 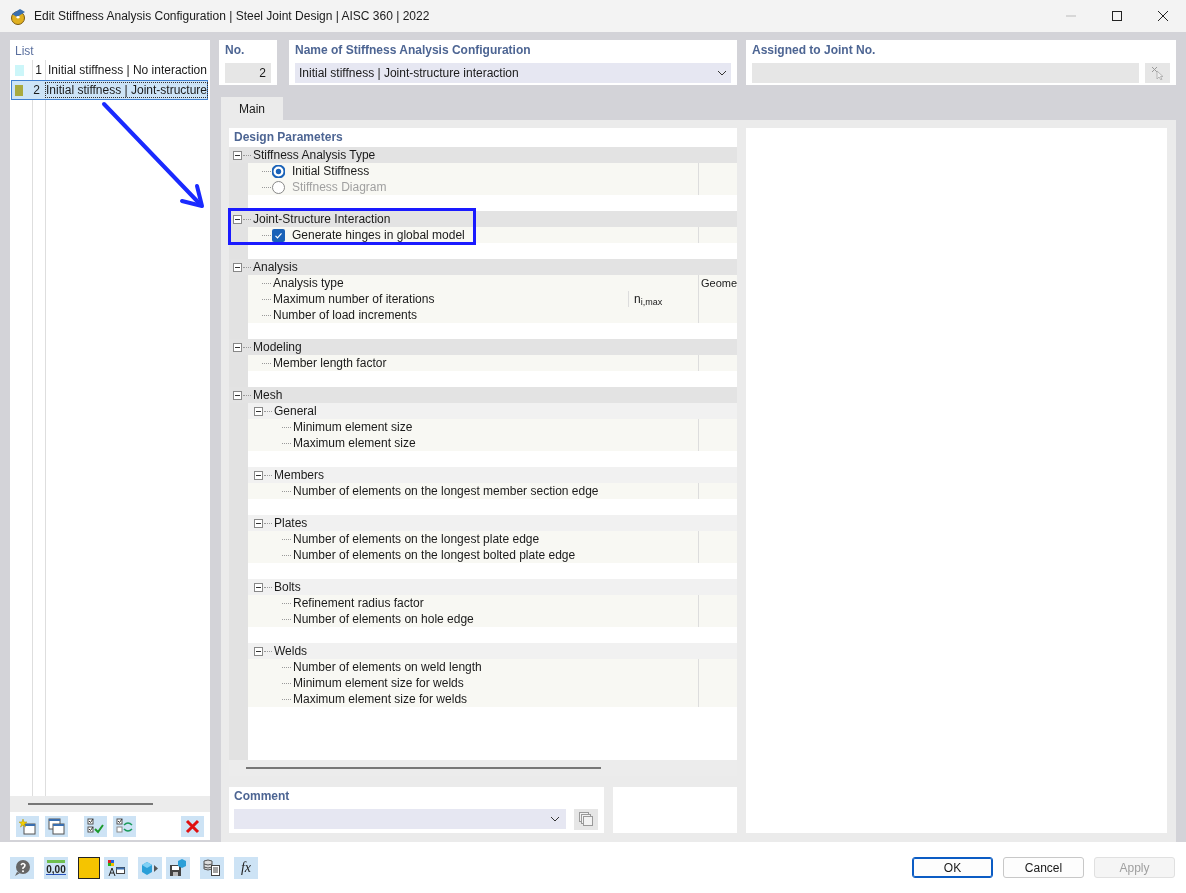 I want to click on subgroup-header: Members, so click(x=299, y=475).